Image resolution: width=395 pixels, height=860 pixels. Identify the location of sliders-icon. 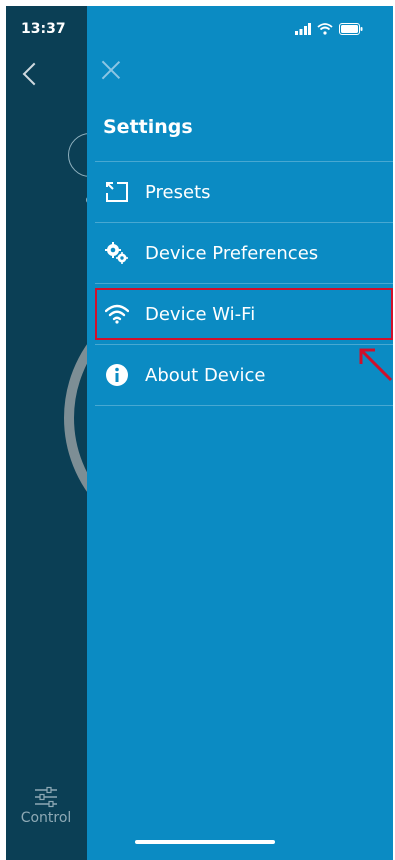
(46, 797).